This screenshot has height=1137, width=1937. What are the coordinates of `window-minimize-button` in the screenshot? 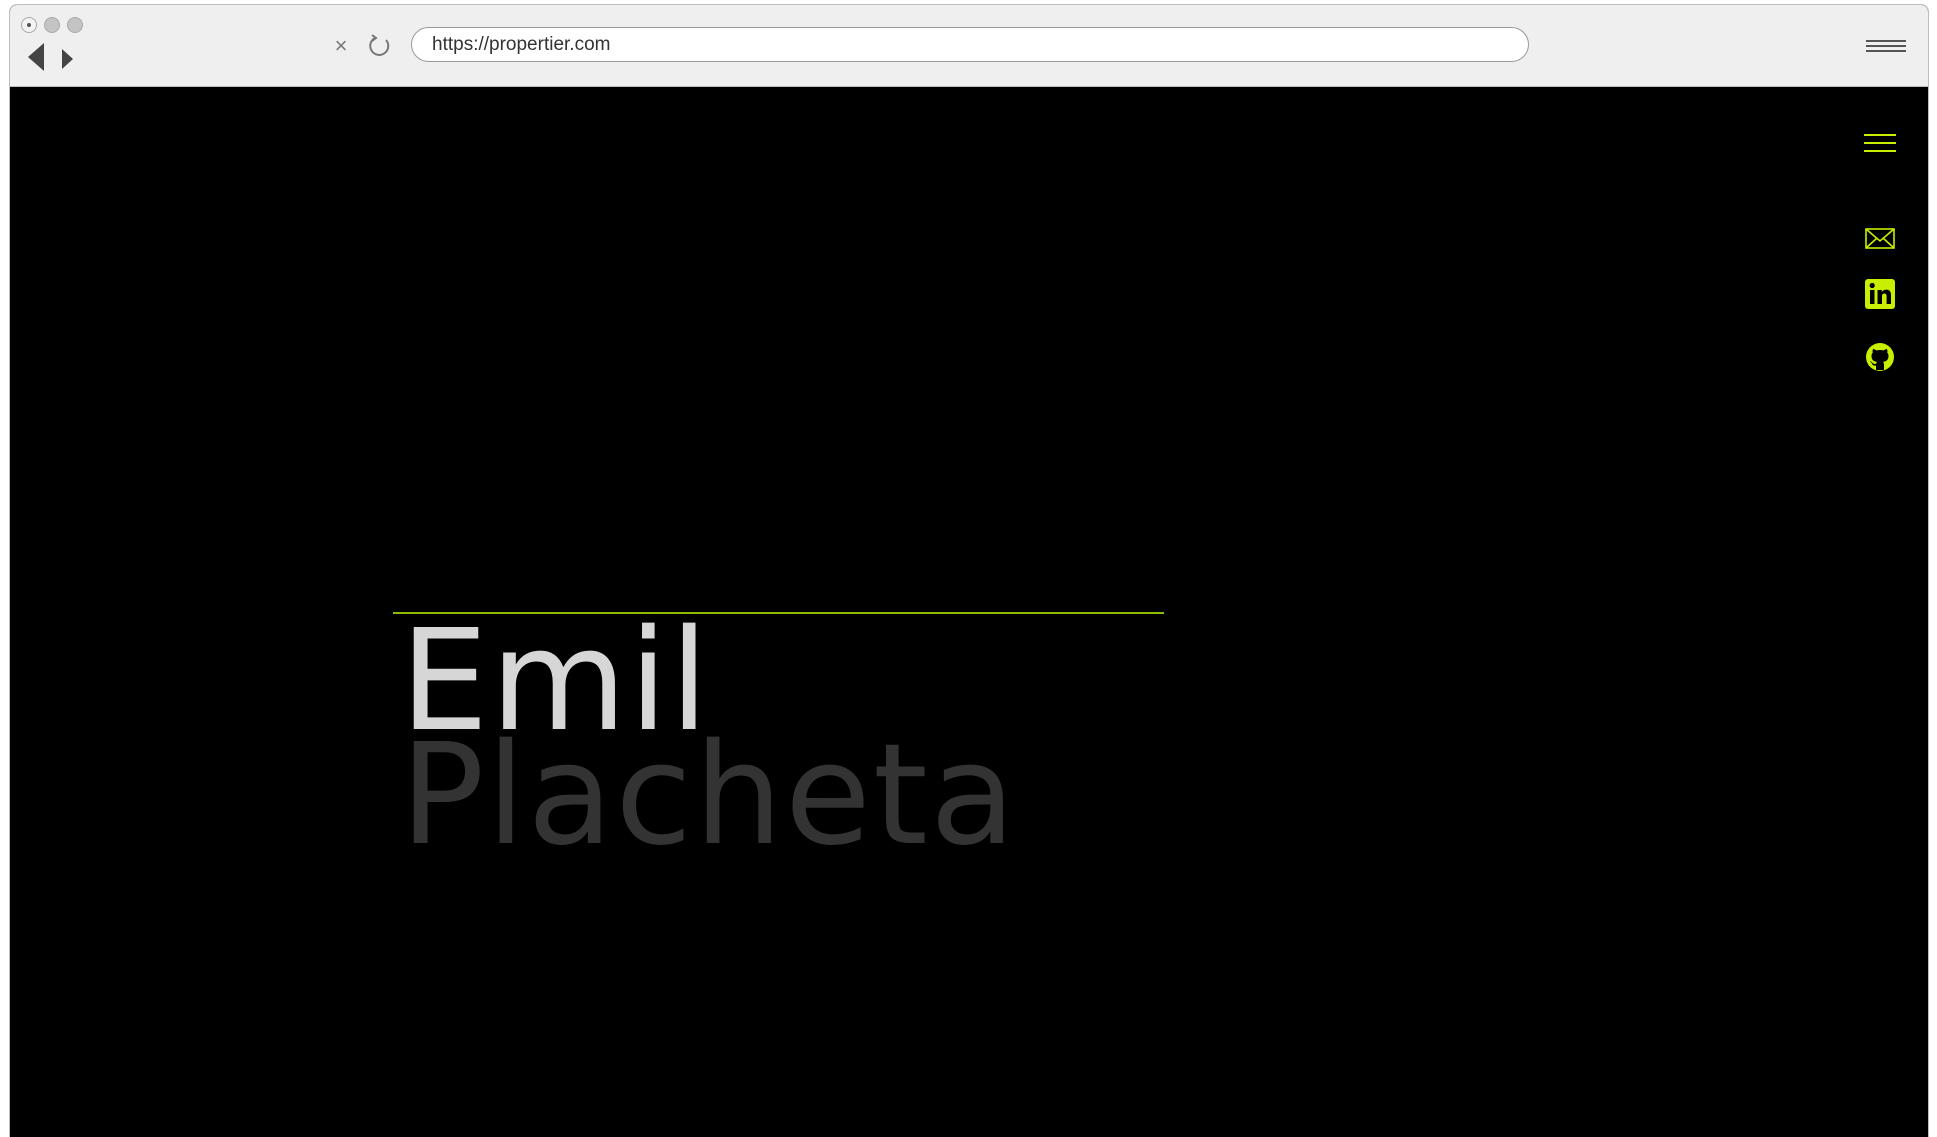 It's located at (52, 25).